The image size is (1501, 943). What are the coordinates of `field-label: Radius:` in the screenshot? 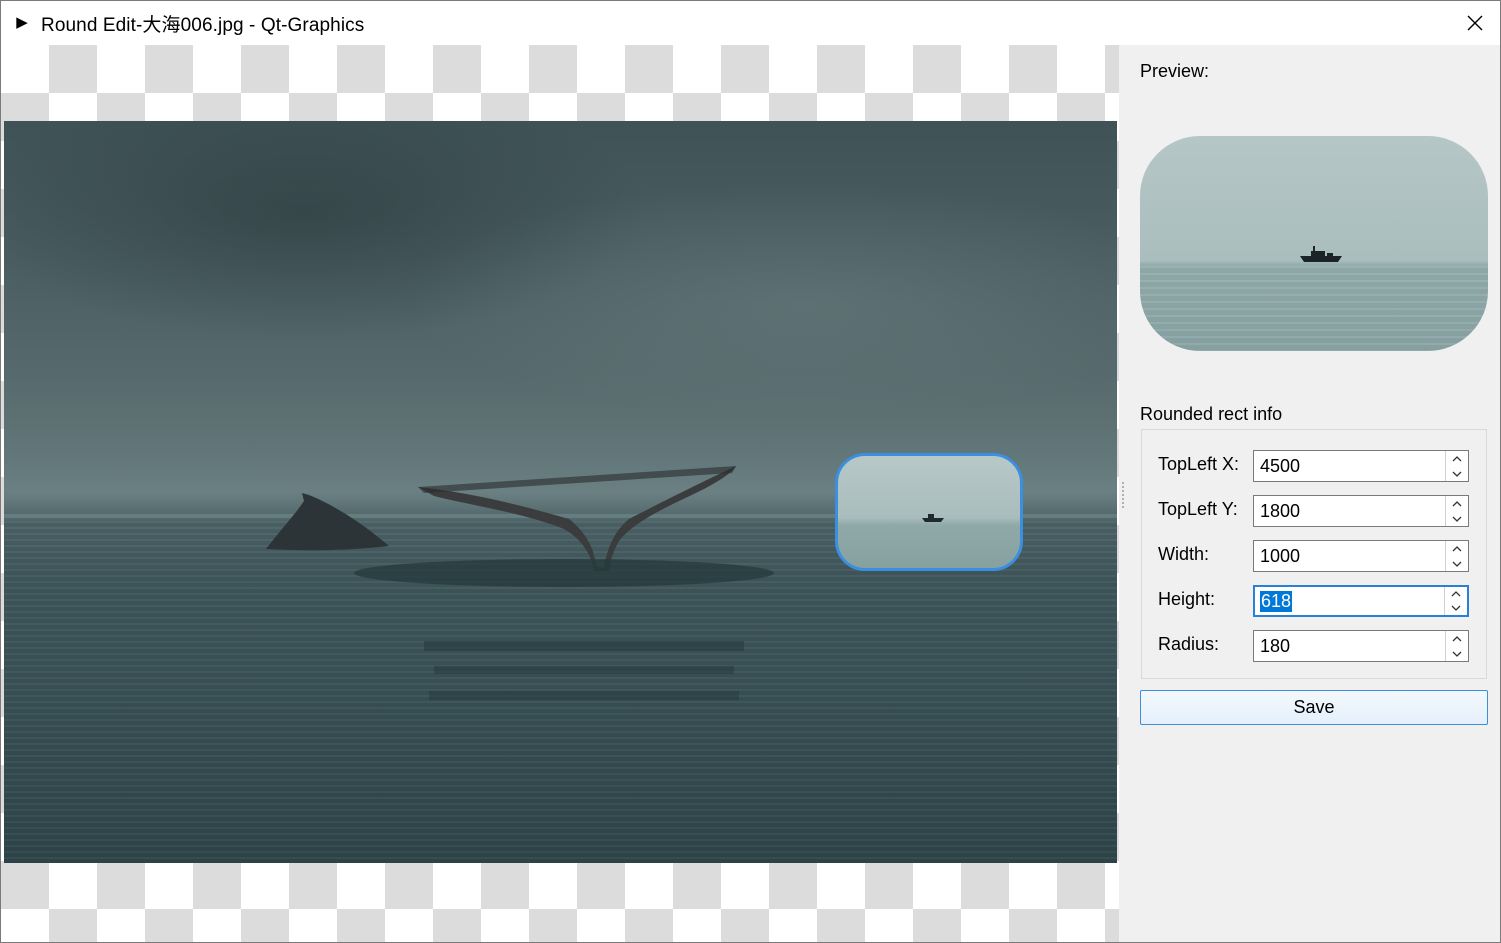 It's located at (1189, 644).